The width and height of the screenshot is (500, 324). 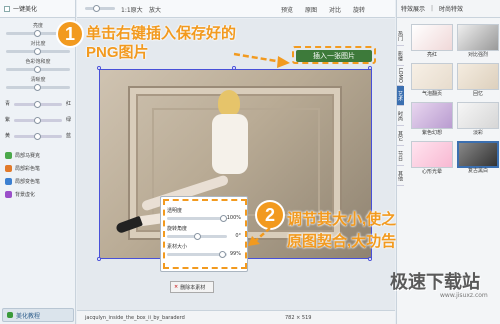 I want to click on step-one-text-line2: PNG图片, so click(x=117, y=52).